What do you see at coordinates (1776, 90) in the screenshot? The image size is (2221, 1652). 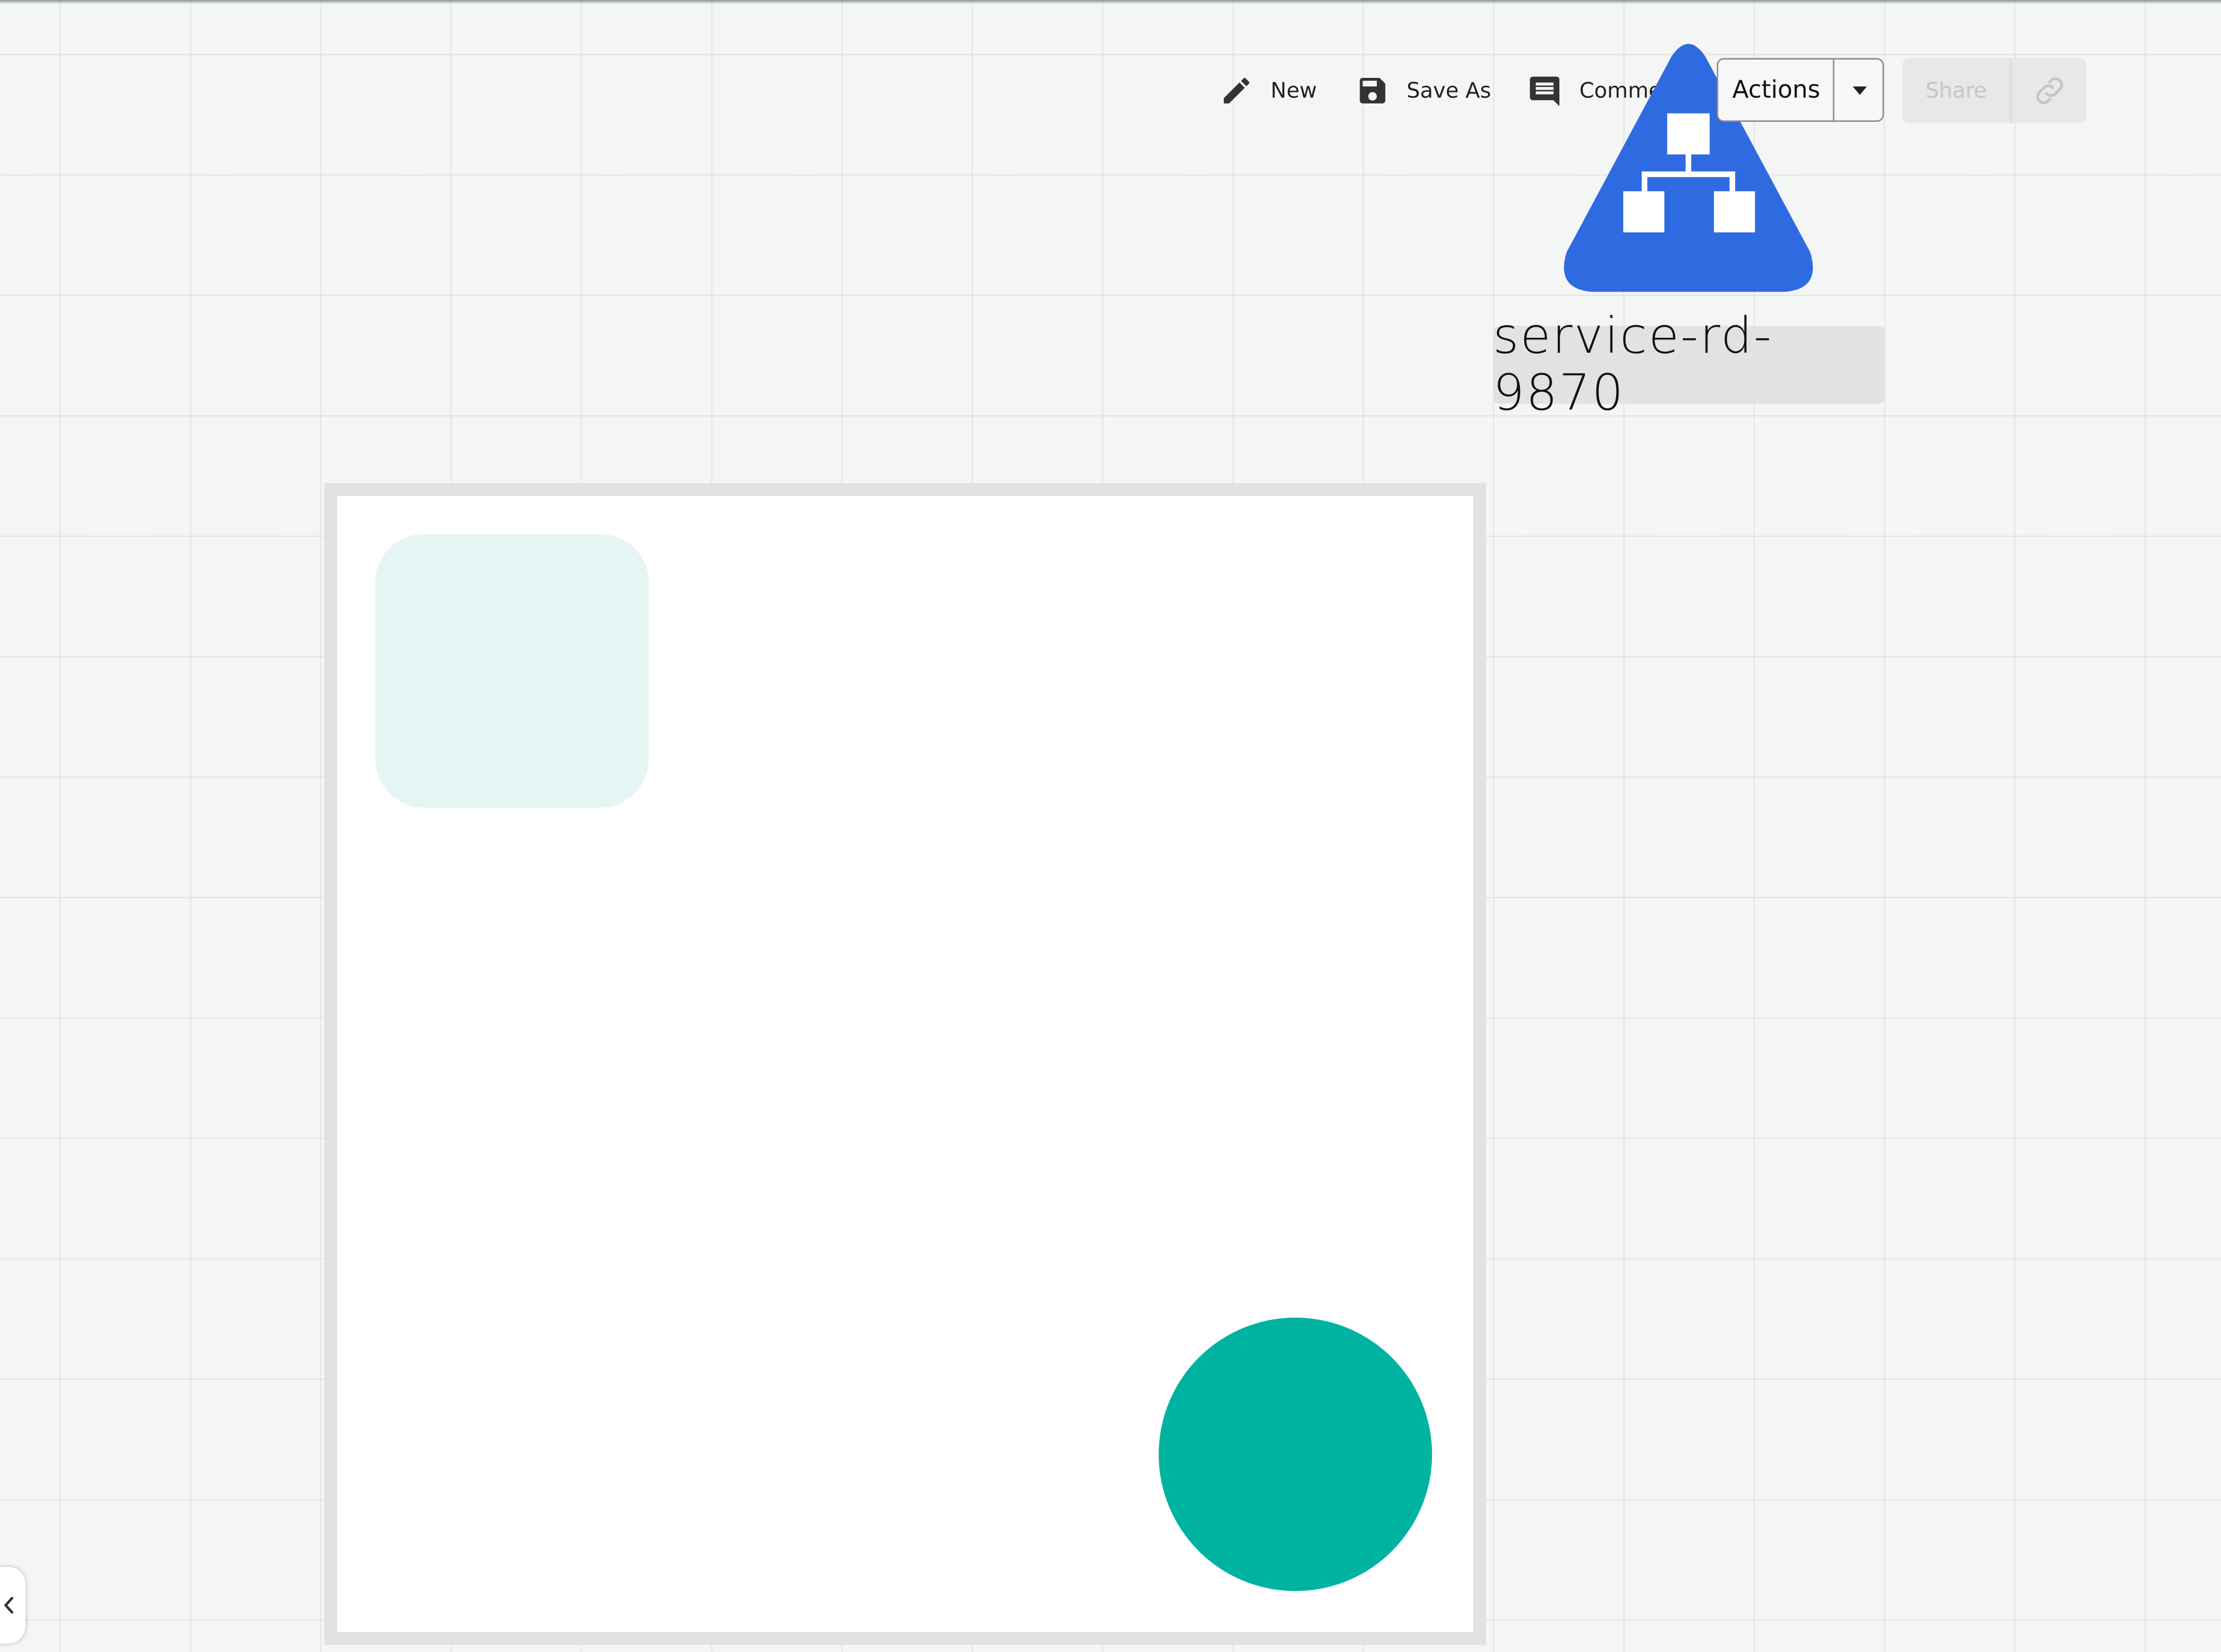 I see `actions-button: Actions` at bounding box center [1776, 90].